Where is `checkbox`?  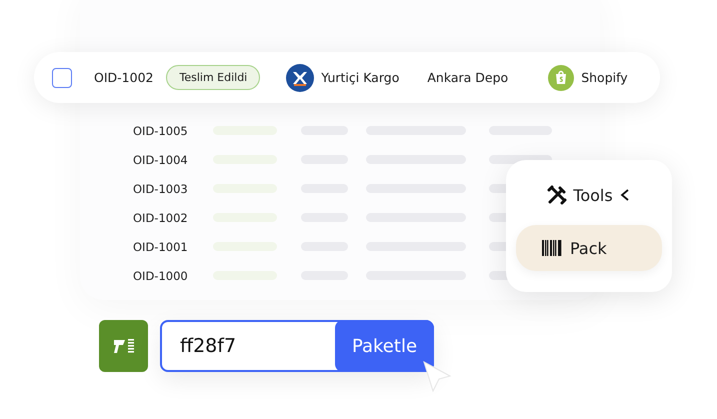
checkbox is located at coordinates (62, 78).